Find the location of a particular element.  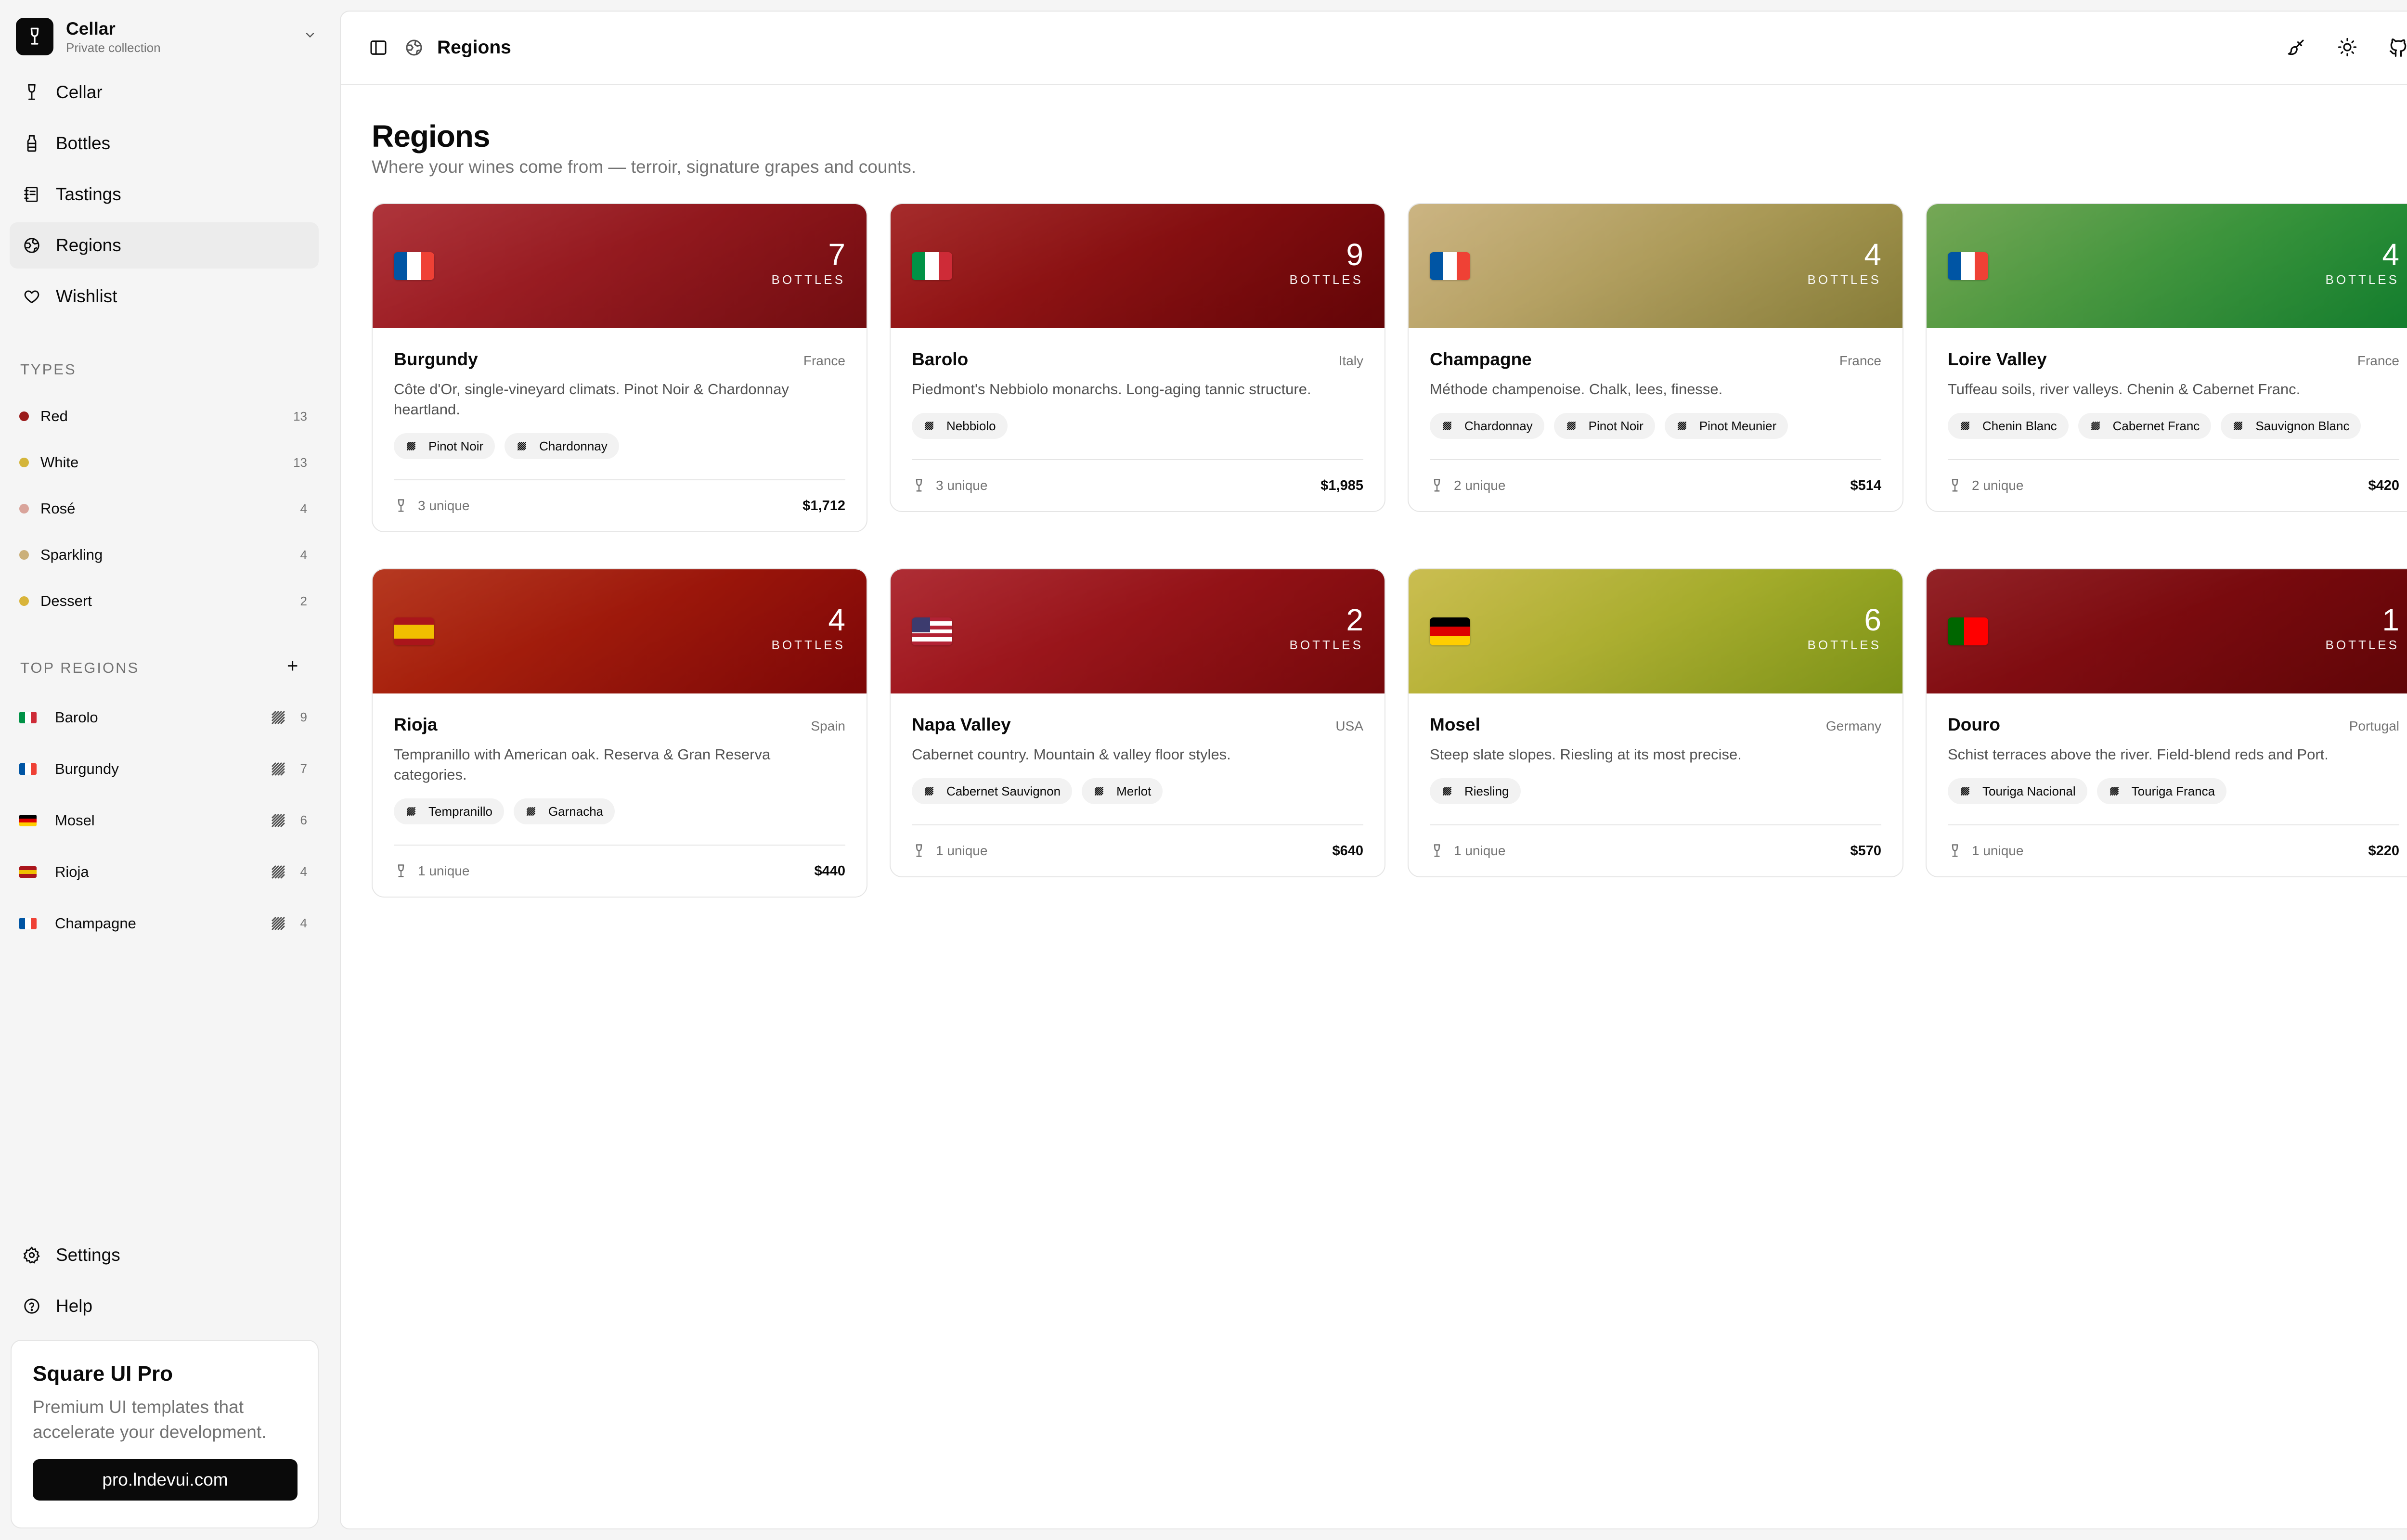

main-nav: Cellar Bottles Tastings Regions Wishlist is located at coordinates (164, 196).